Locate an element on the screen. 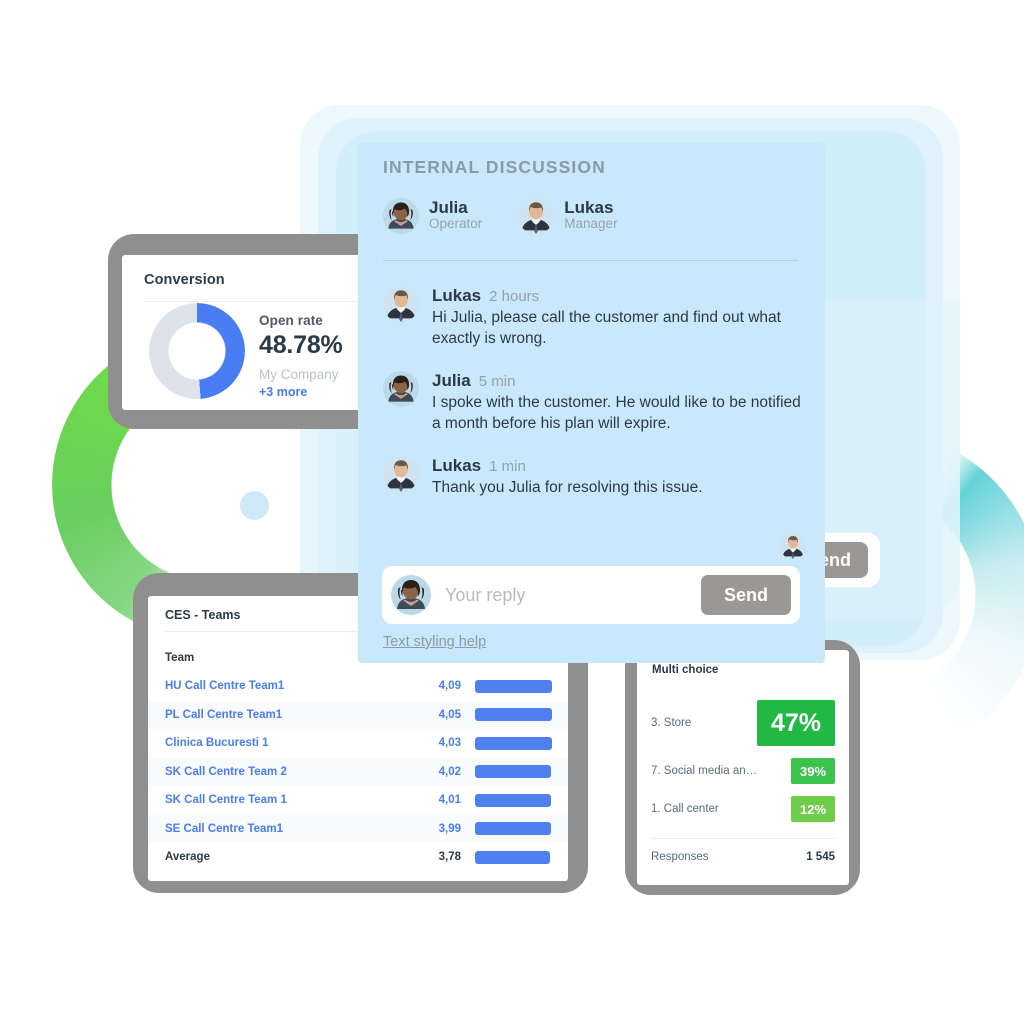  message-time: 1 min is located at coordinates (507, 467).